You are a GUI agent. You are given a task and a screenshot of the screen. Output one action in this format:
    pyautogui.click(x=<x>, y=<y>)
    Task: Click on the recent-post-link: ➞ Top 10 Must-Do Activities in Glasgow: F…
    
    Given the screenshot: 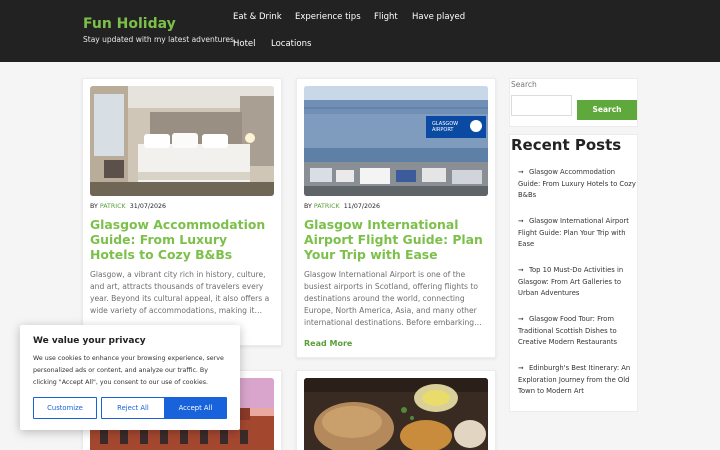 What is the action you would take?
    pyautogui.click(x=577, y=282)
    